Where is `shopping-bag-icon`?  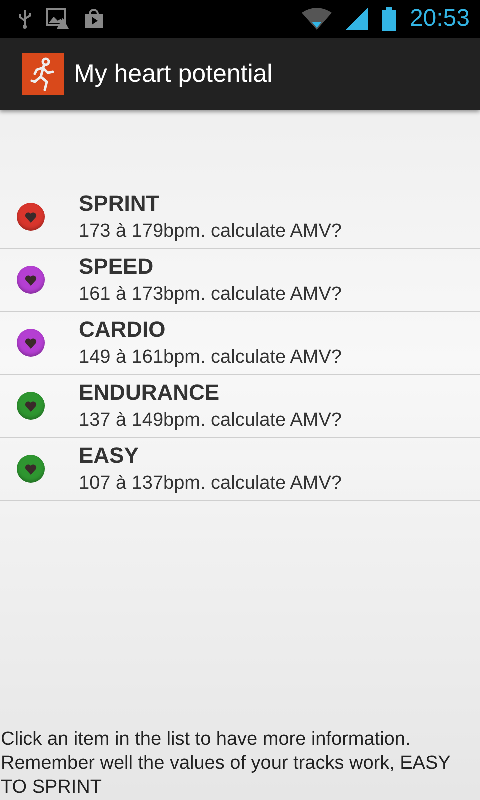
shopping-bag-icon is located at coordinates (94, 19).